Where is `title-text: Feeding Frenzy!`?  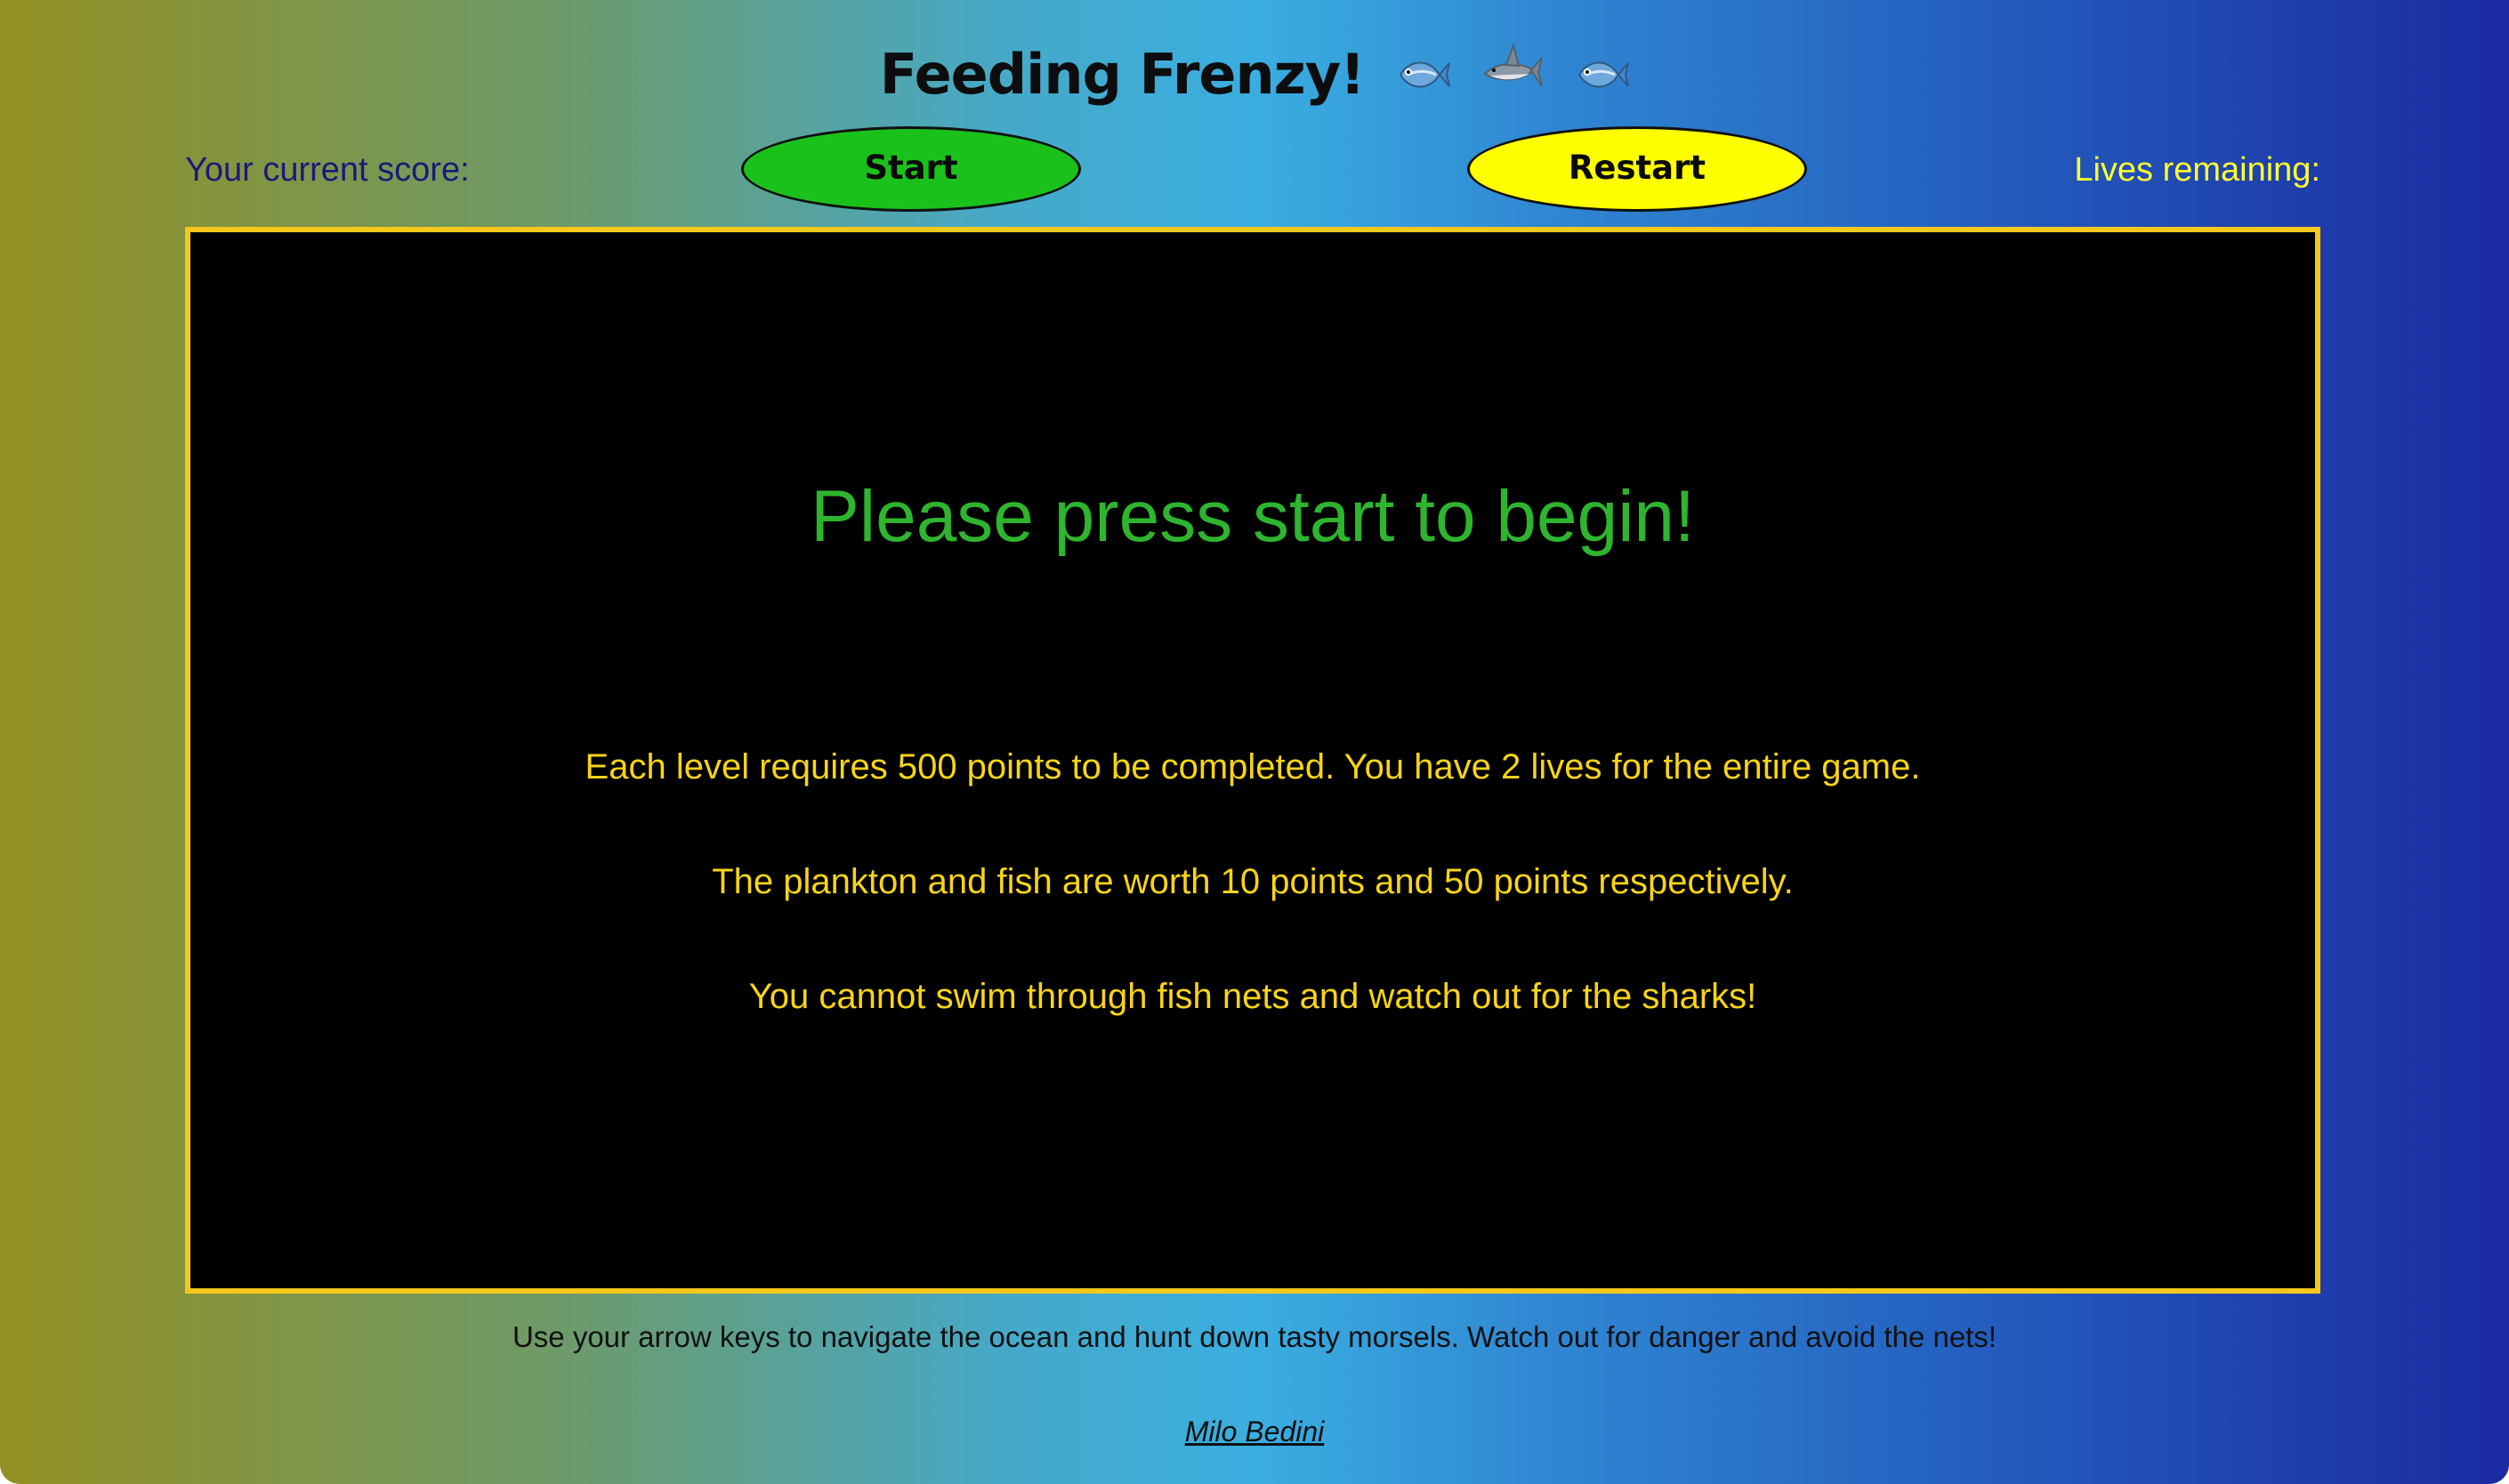 title-text: Feeding Frenzy! is located at coordinates (1122, 74).